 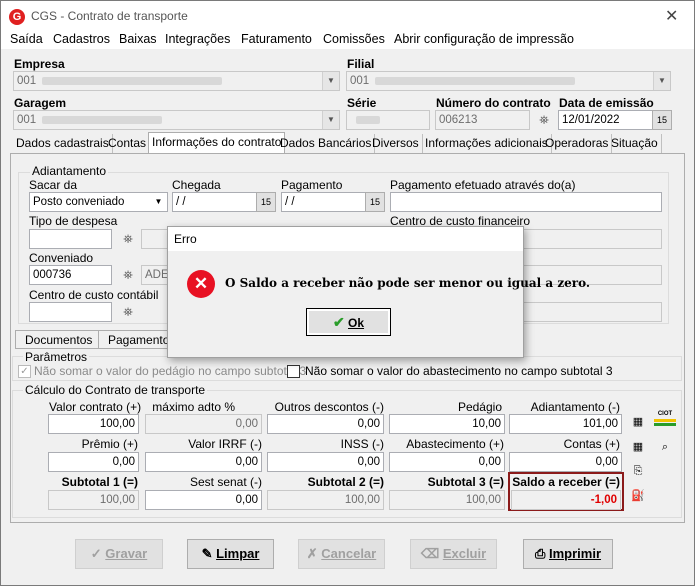 I want to click on menu-cadastros: Cadastros, so click(x=81, y=39).